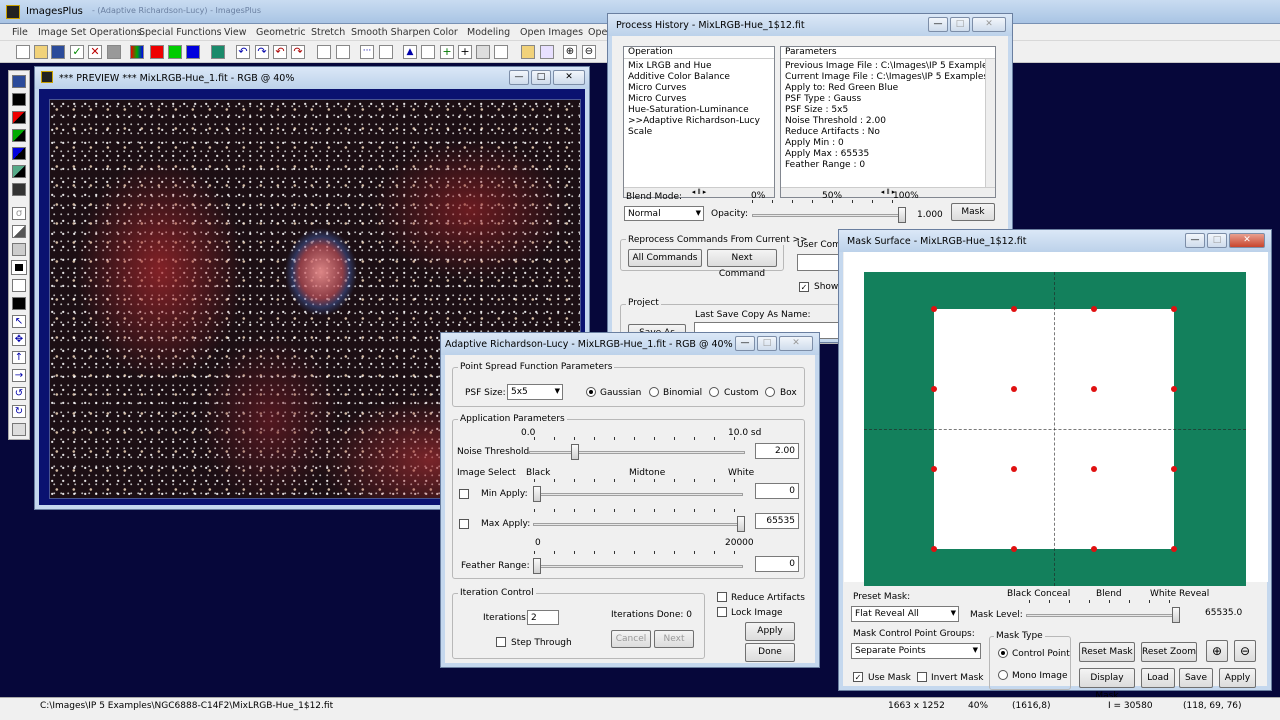  Describe the element at coordinates (905, 614) in the screenshot. I see `preset-mask-select: Flat Reveal All` at that location.